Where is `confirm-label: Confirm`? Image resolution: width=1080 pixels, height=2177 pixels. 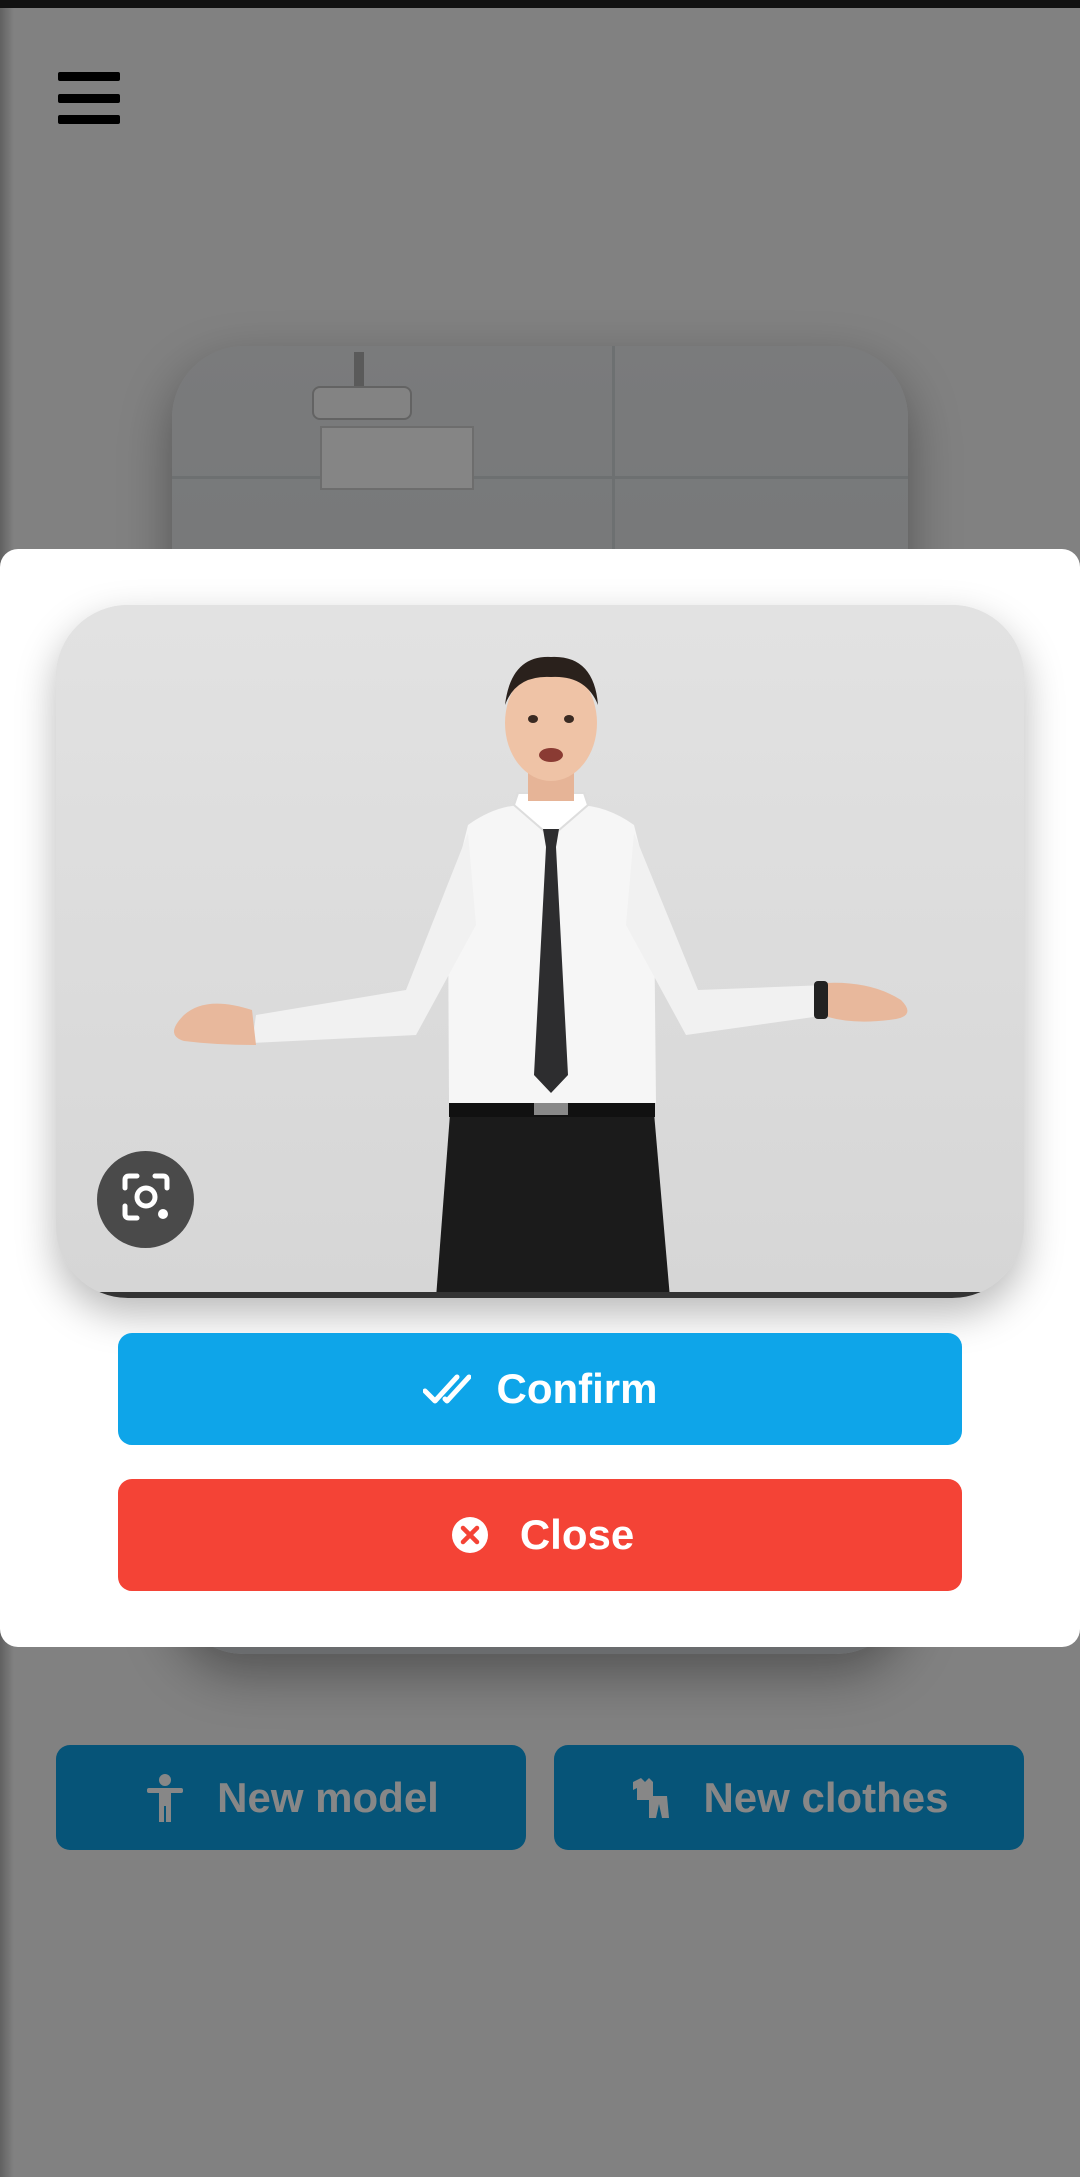
confirm-label: Confirm is located at coordinates (577, 1388).